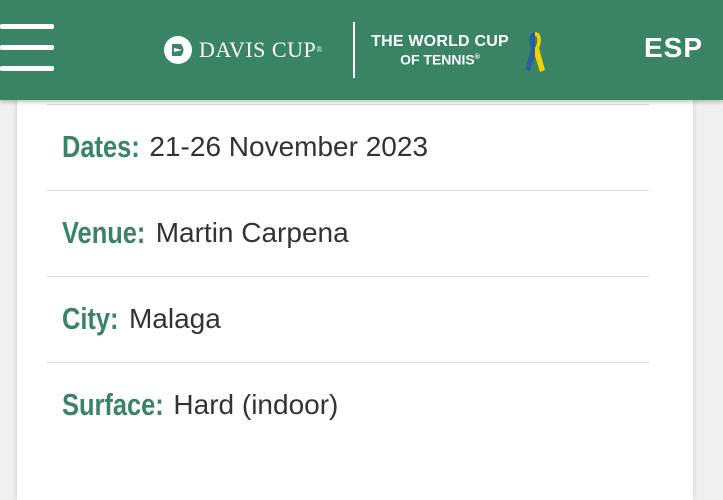 The image size is (723, 500). I want to click on detail-row-city: City: Malaga, so click(348, 318).